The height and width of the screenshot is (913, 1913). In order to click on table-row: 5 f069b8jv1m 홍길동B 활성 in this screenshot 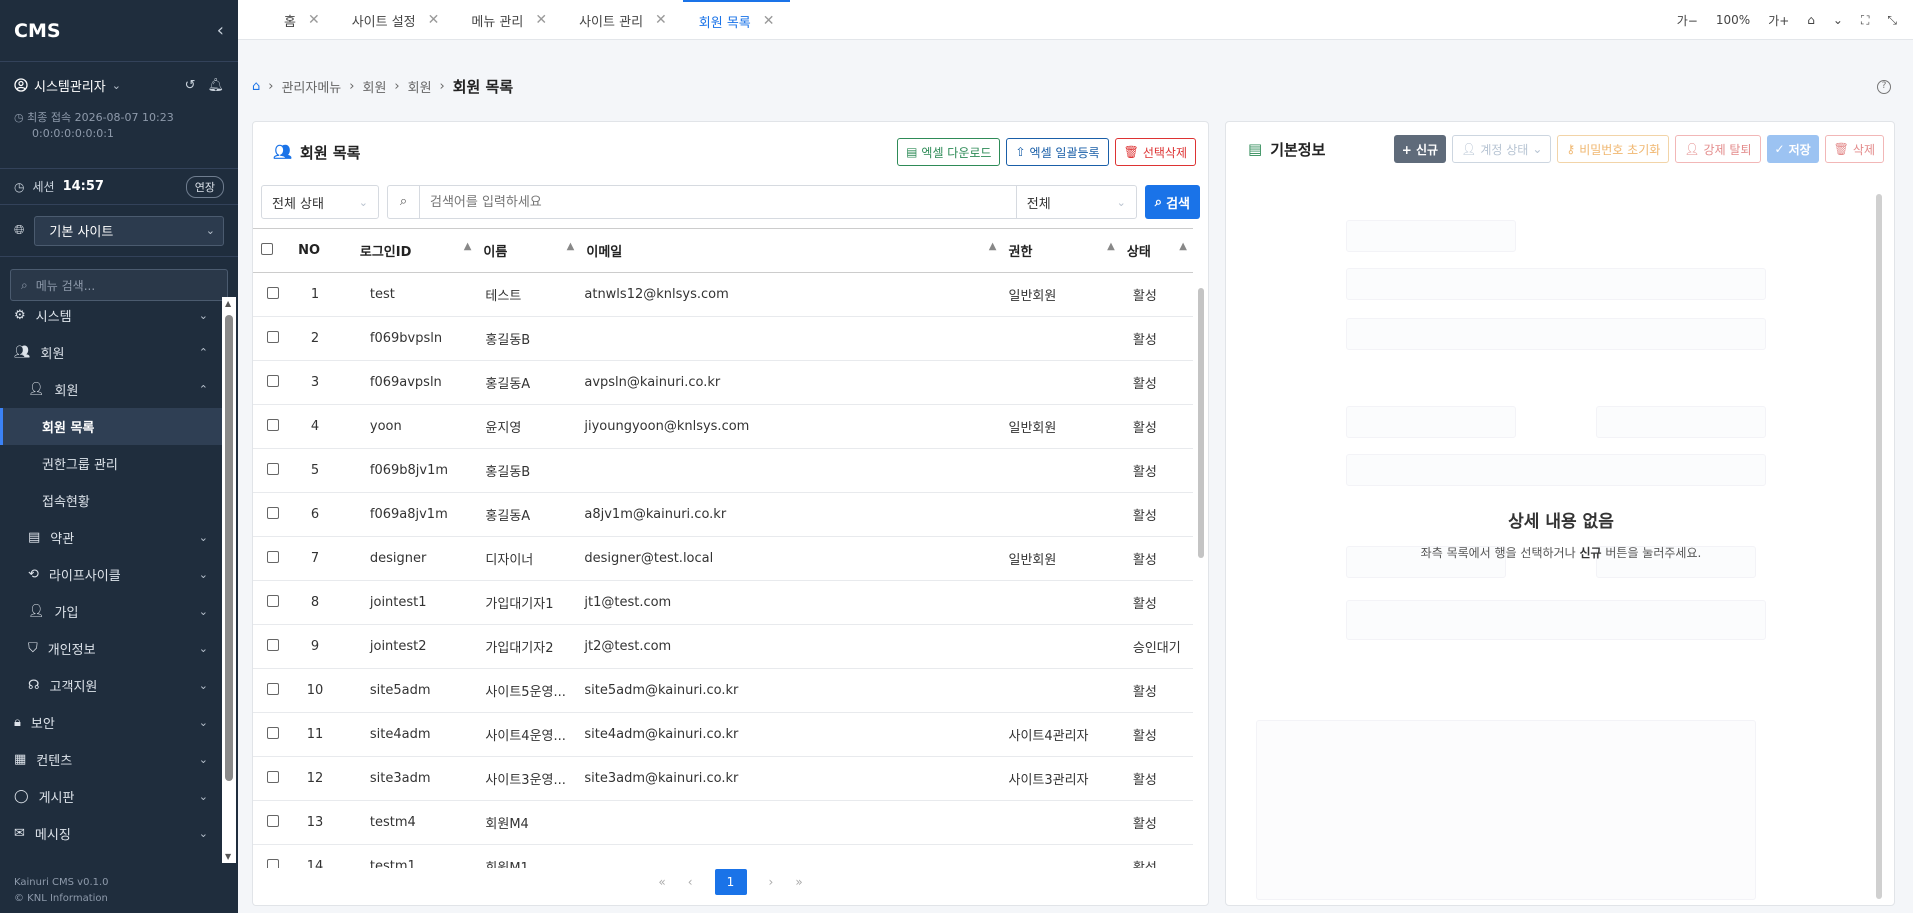, I will do `click(723, 470)`.